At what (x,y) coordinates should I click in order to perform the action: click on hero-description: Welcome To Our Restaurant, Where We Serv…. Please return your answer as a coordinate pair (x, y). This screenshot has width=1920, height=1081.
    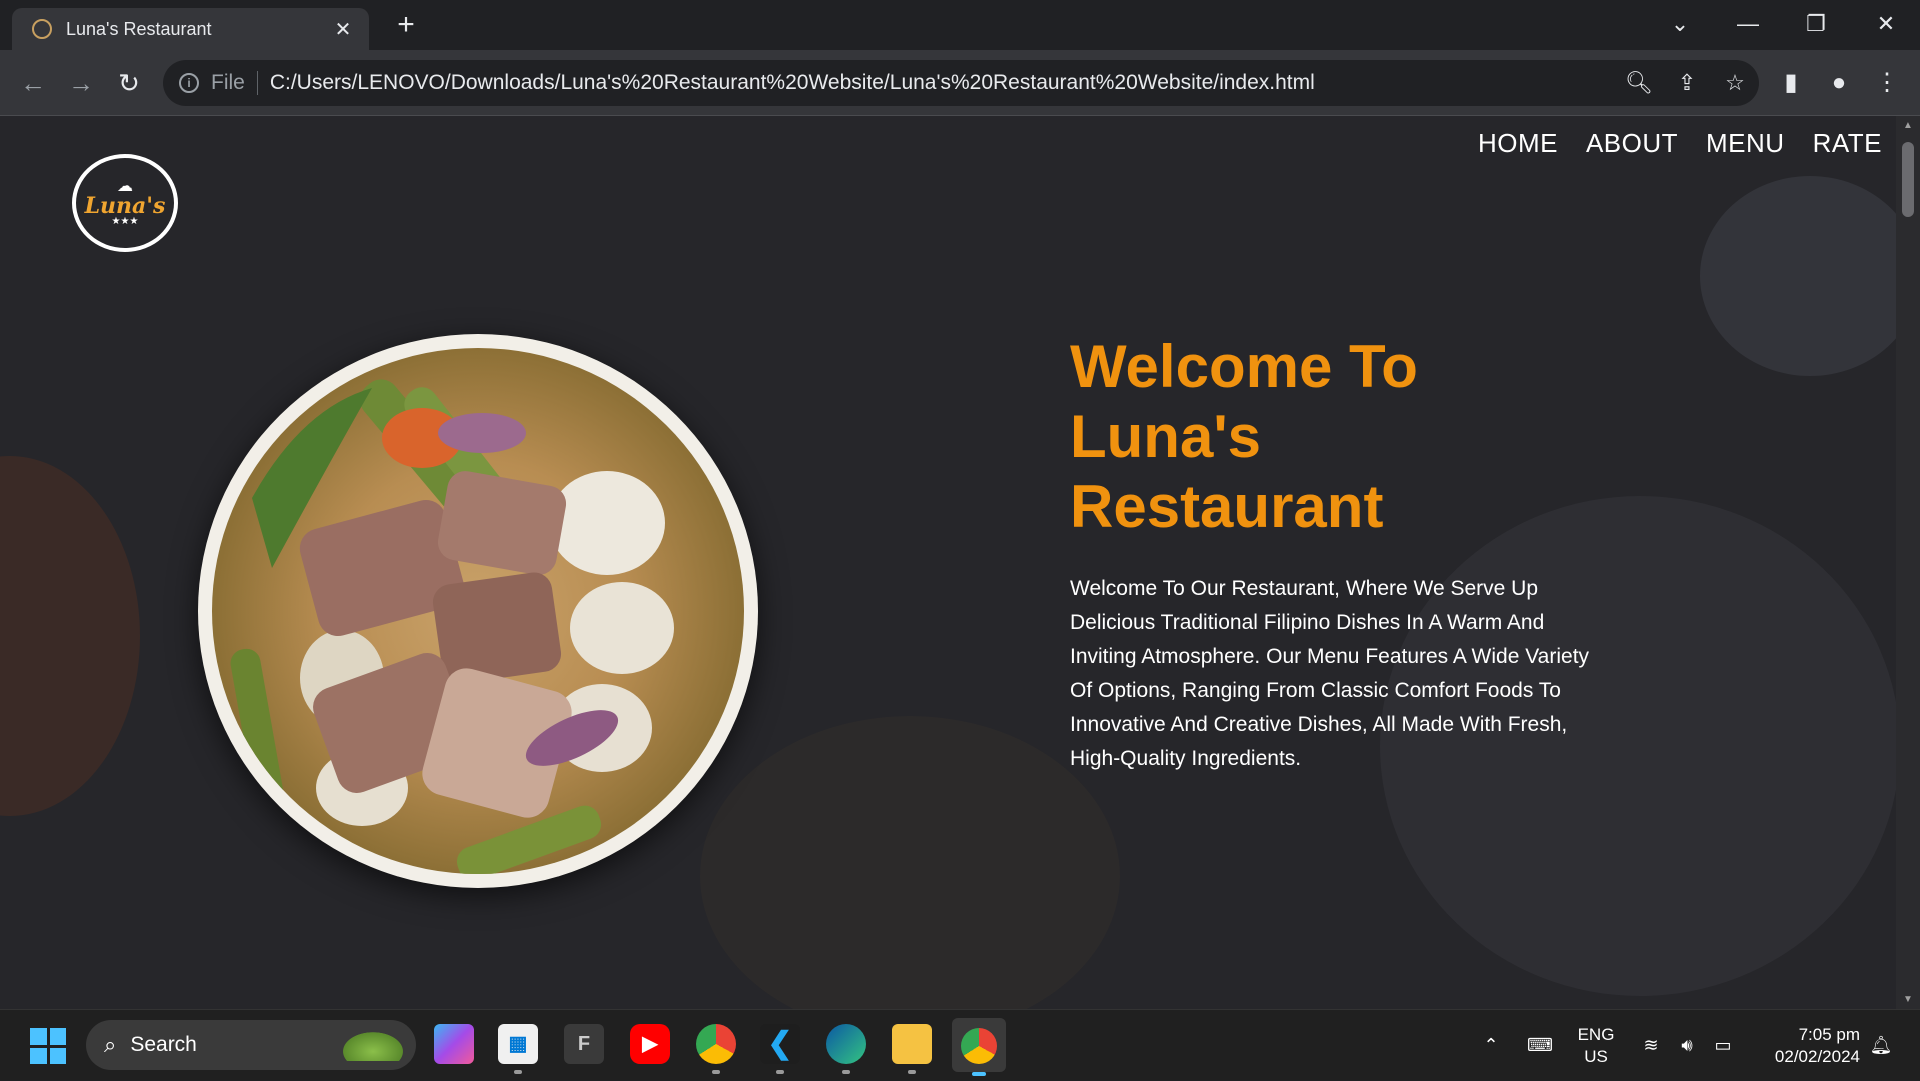
    Looking at the image, I should click on (1330, 673).